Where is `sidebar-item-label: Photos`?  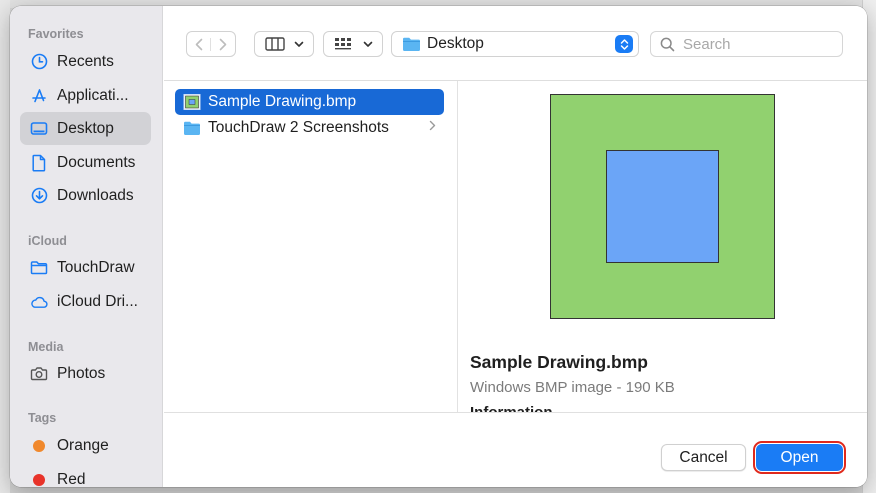 sidebar-item-label: Photos is located at coordinates (81, 373).